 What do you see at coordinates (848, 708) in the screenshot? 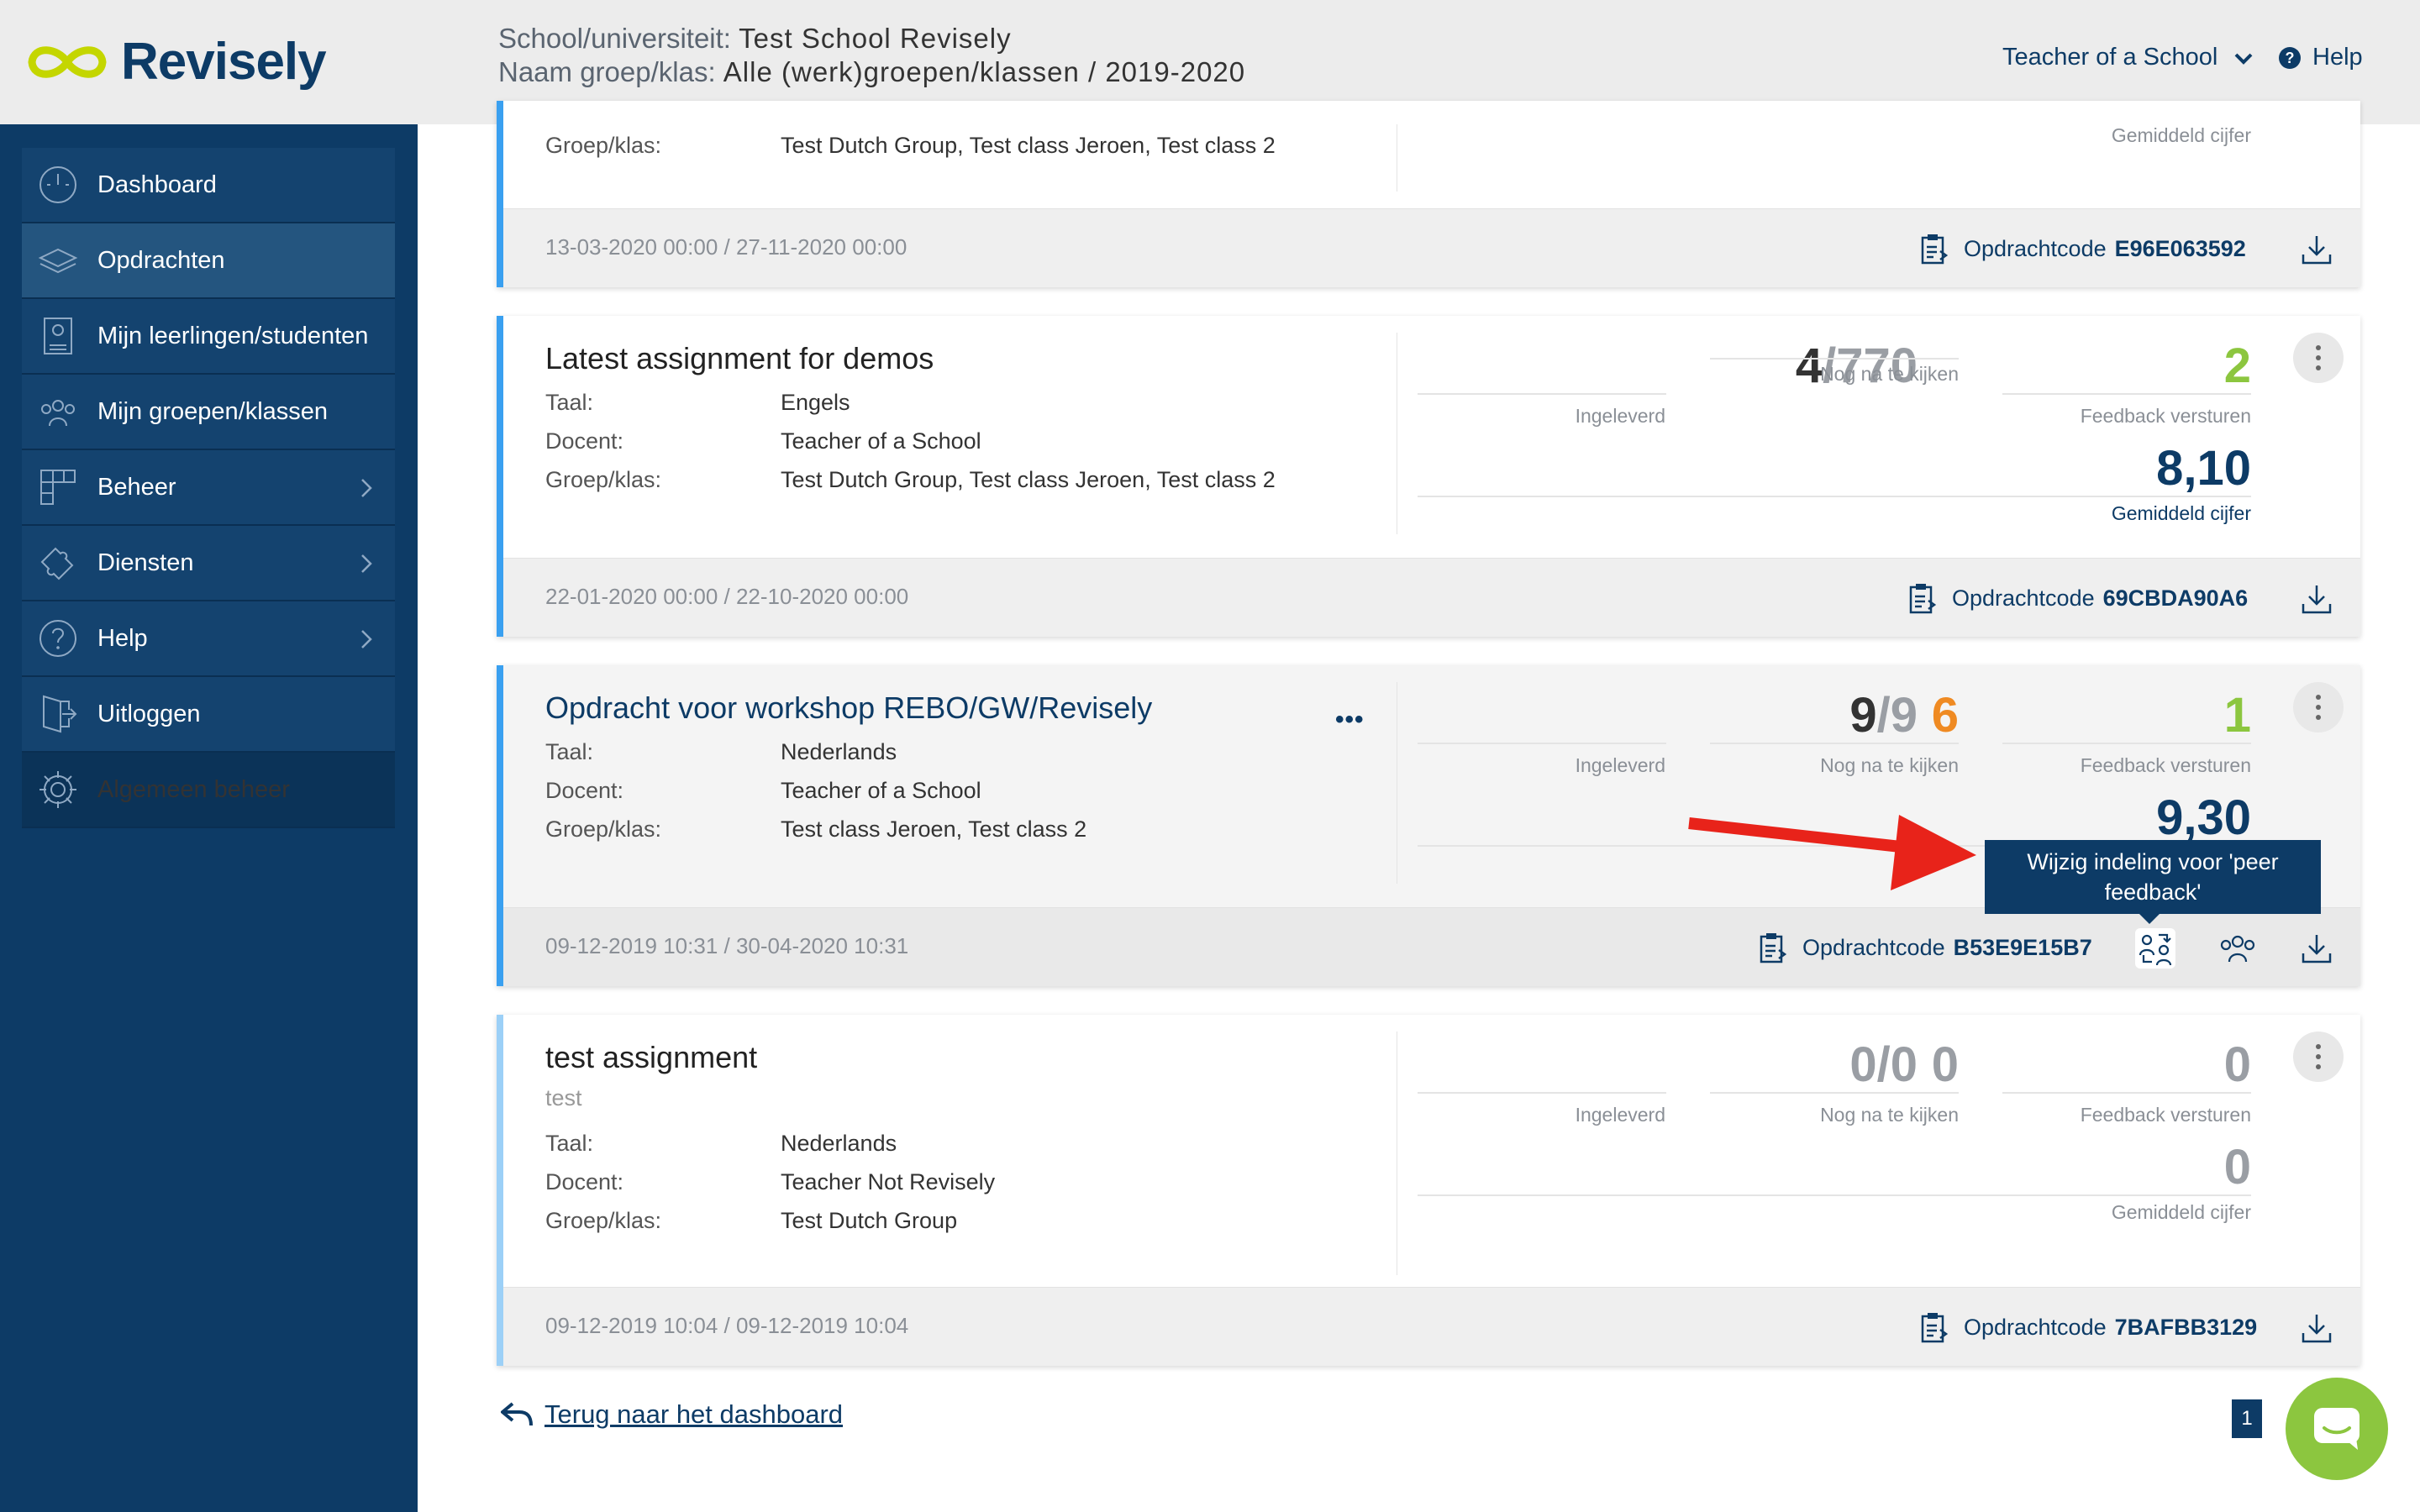
I see `assignment-title: Opdracht voor workshop REBO/GW/Revisely` at bounding box center [848, 708].